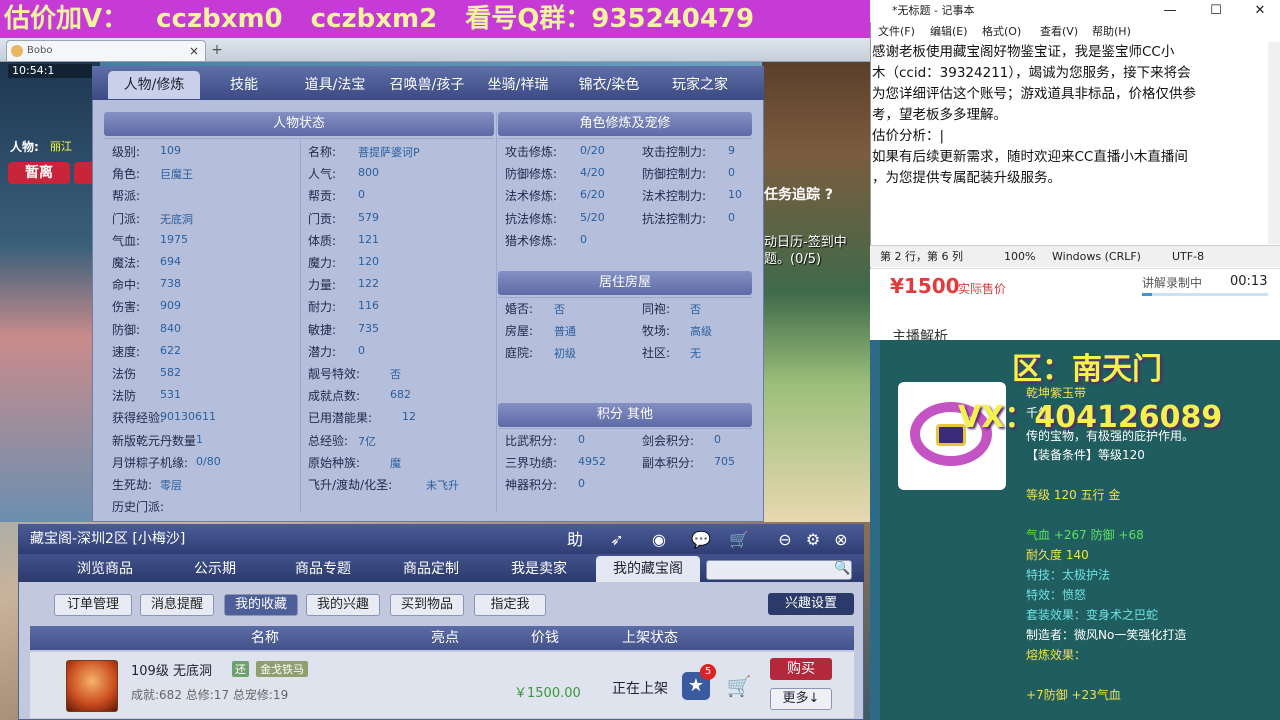 This screenshot has width=1280, height=720. Describe the element at coordinates (813, 540) in the screenshot. I see `settings-icon: ⚙` at that location.